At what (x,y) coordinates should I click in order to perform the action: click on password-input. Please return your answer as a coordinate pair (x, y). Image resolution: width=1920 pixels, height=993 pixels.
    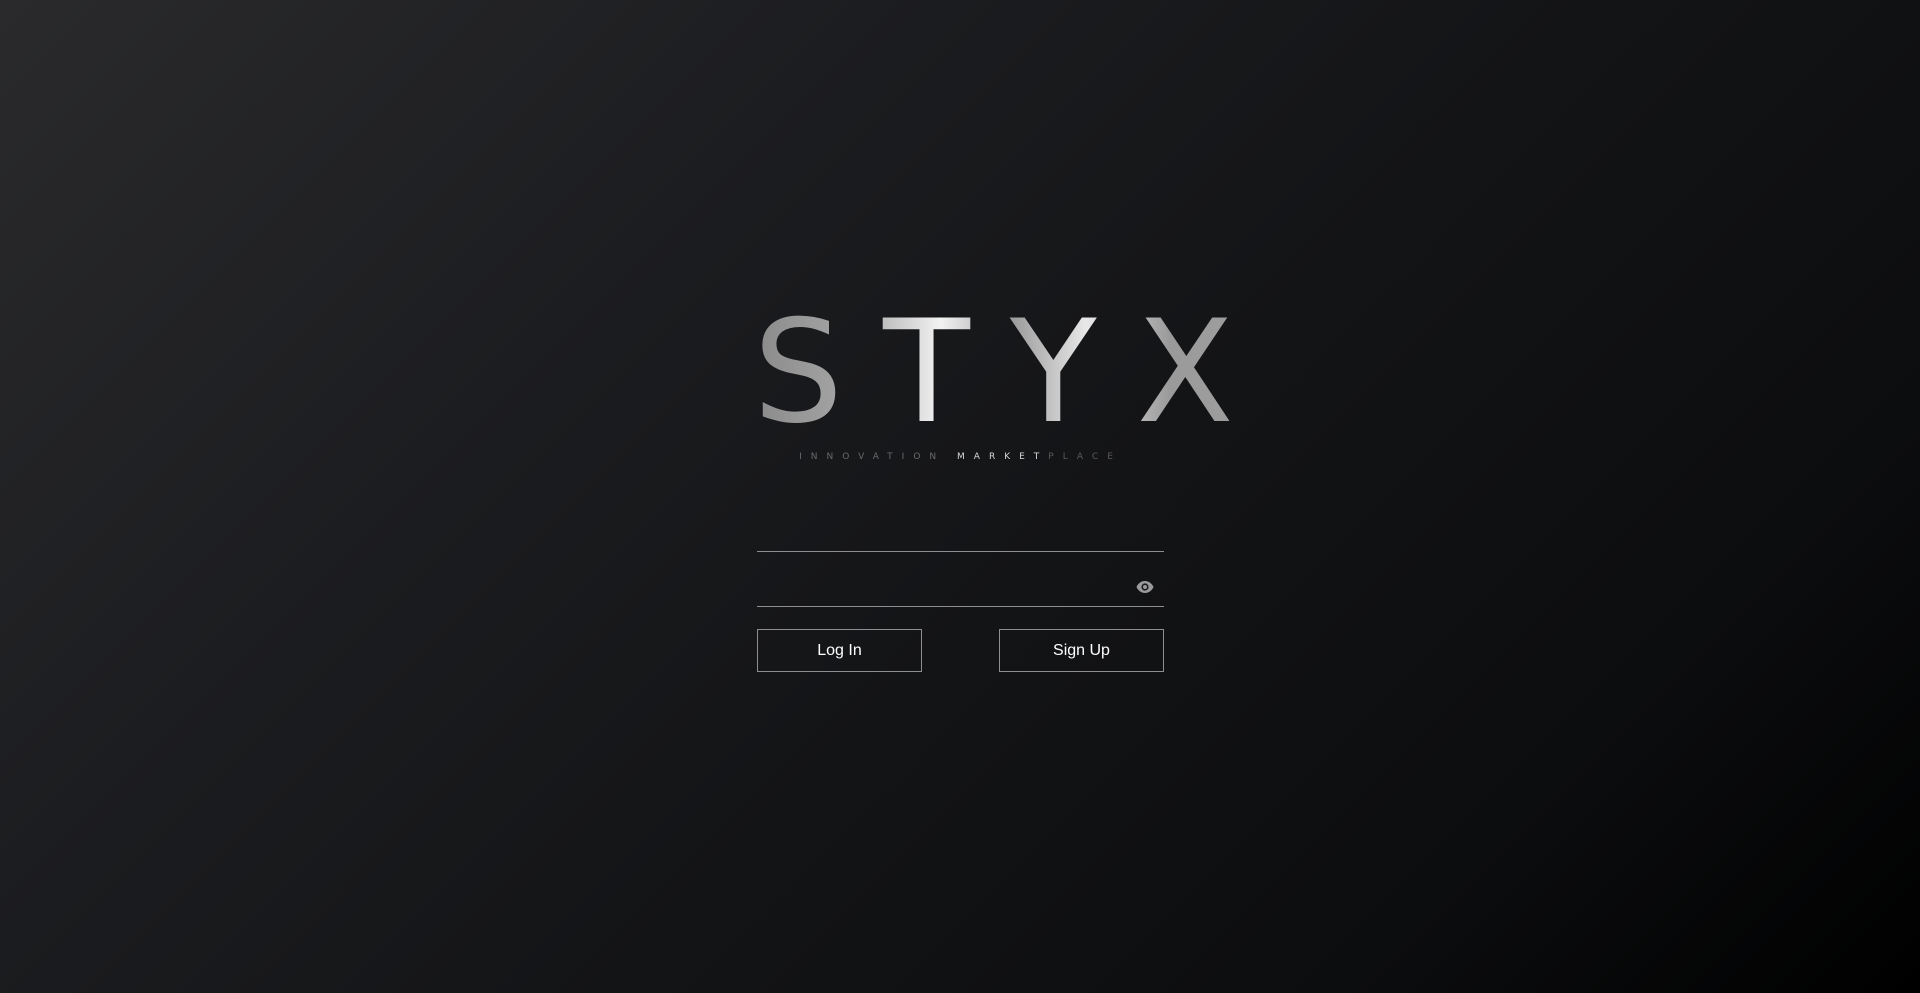
    Looking at the image, I should click on (960, 586).